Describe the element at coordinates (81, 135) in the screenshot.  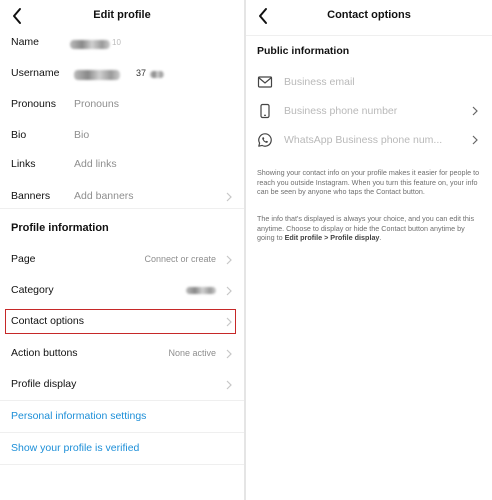
I see `bio-field: Bio` at that location.